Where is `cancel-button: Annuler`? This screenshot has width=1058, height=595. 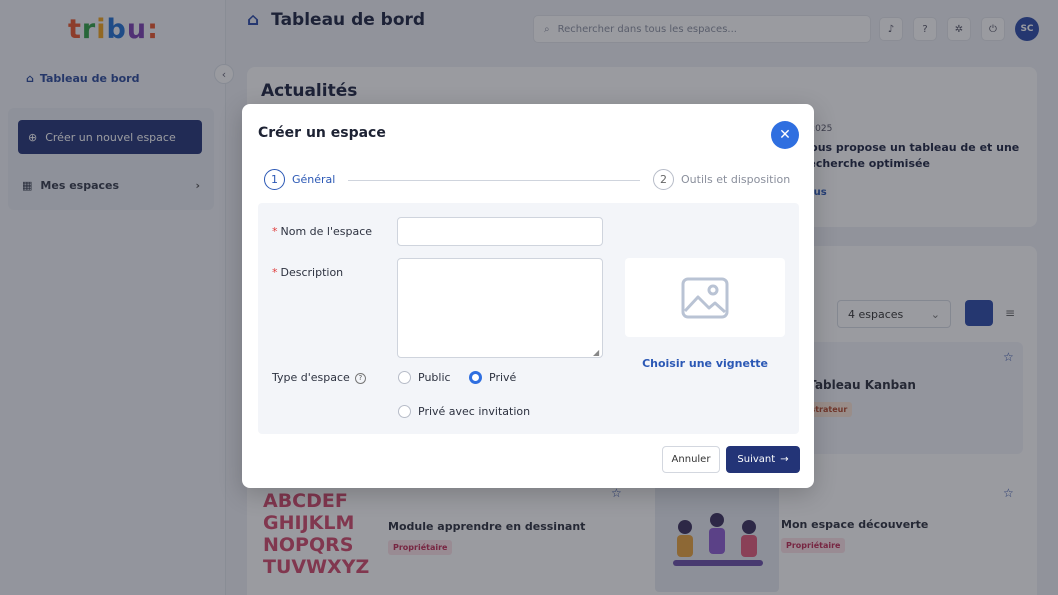 cancel-button: Annuler is located at coordinates (691, 459).